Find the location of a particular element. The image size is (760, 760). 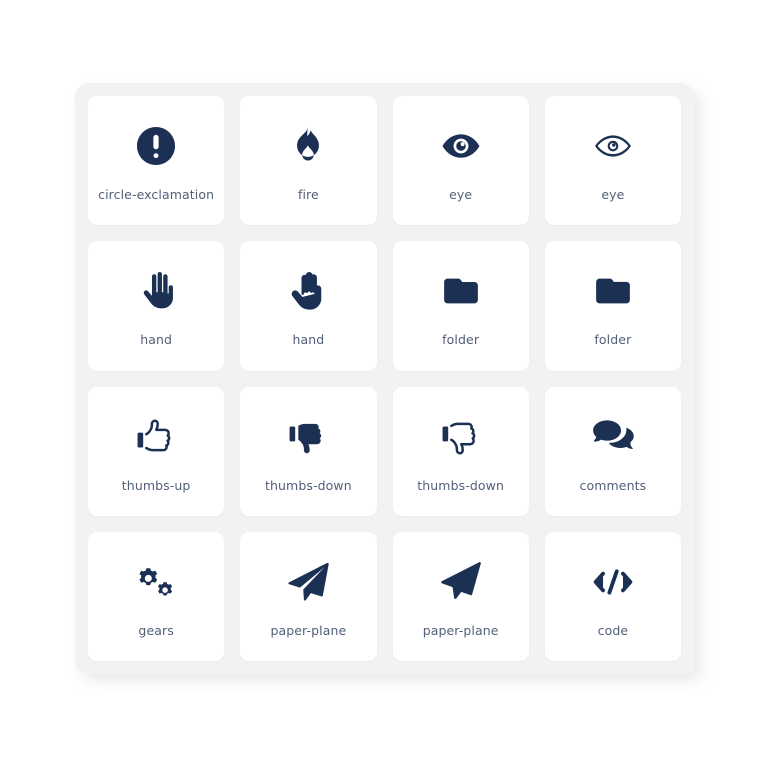

icon-label: fire is located at coordinates (308, 195).